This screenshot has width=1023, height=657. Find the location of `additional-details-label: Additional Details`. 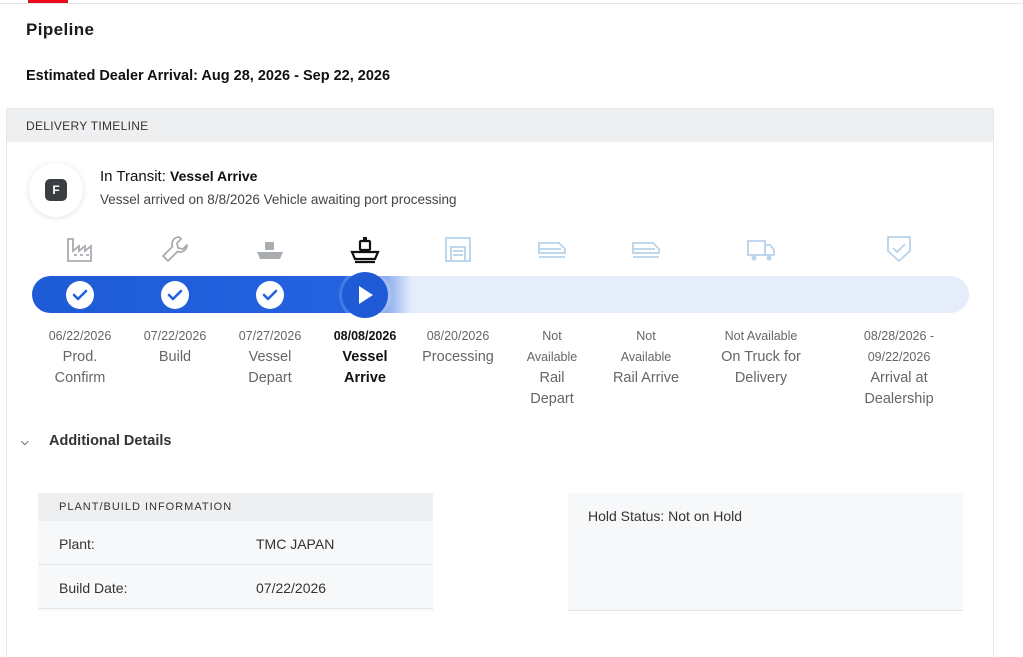

additional-details-label: Additional Details is located at coordinates (110, 441).